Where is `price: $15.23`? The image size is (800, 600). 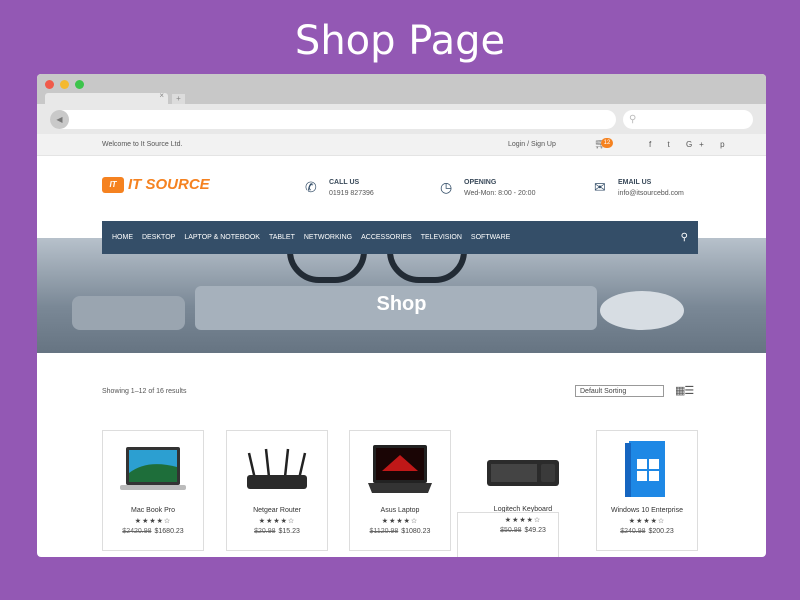
price: $15.23 is located at coordinates (289, 531).